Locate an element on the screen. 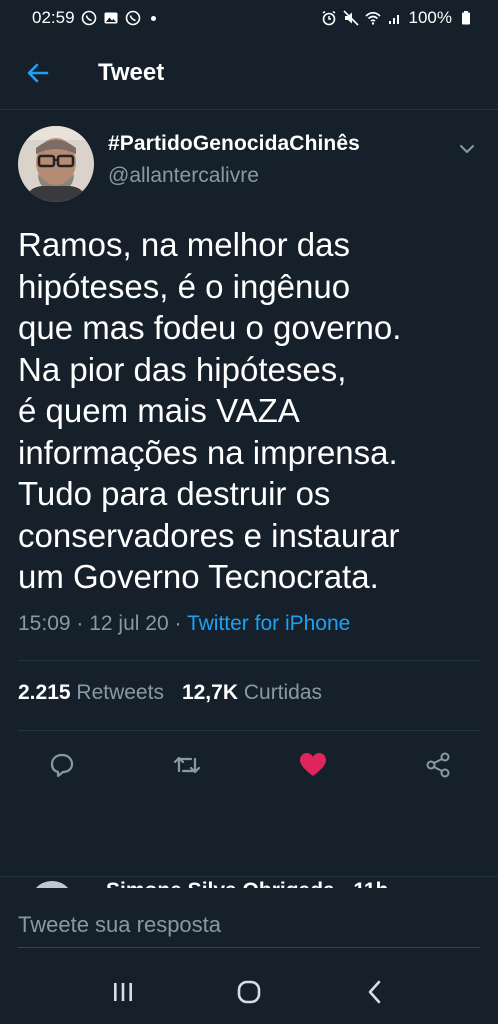 This screenshot has height=1024, width=498. likes-count: 12,7K is located at coordinates (209, 692).